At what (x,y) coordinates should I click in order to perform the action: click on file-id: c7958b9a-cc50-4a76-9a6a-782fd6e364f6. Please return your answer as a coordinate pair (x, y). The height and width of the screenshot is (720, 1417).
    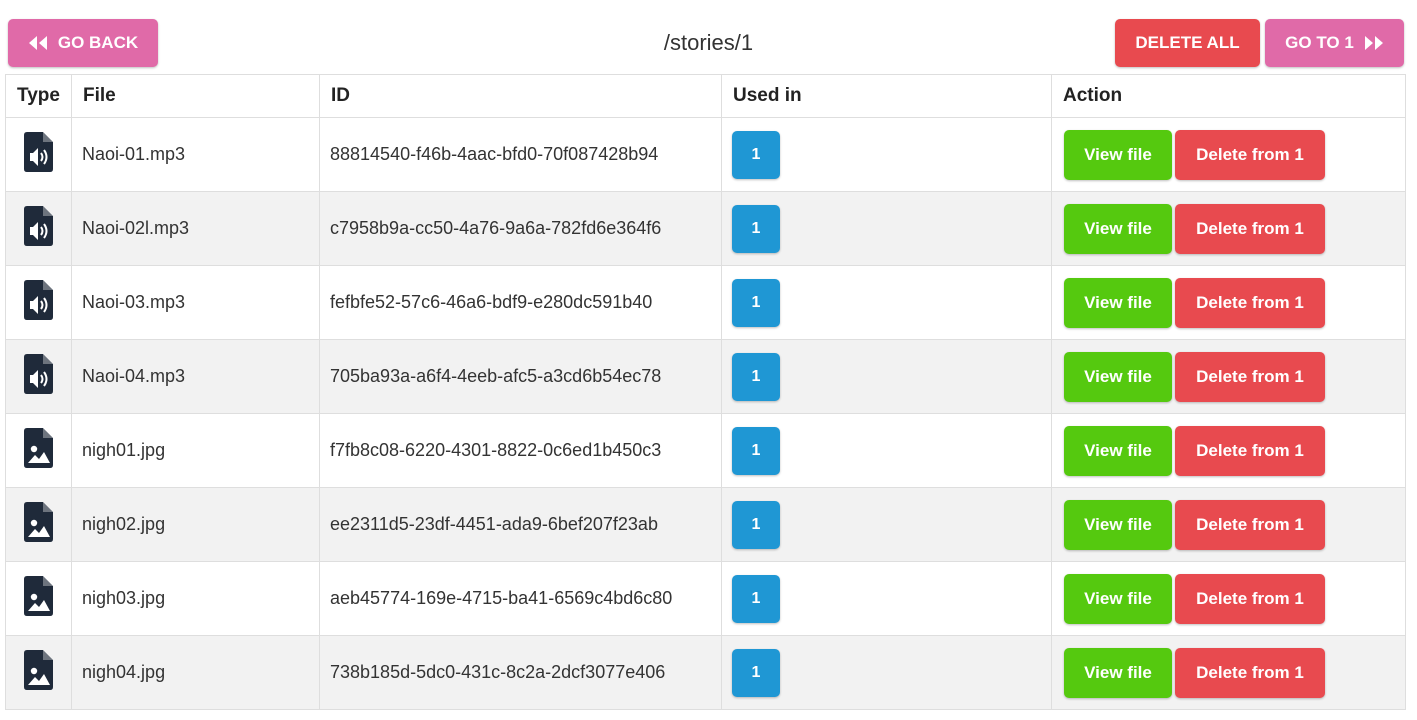
    Looking at the image, I should click on (520, 228).